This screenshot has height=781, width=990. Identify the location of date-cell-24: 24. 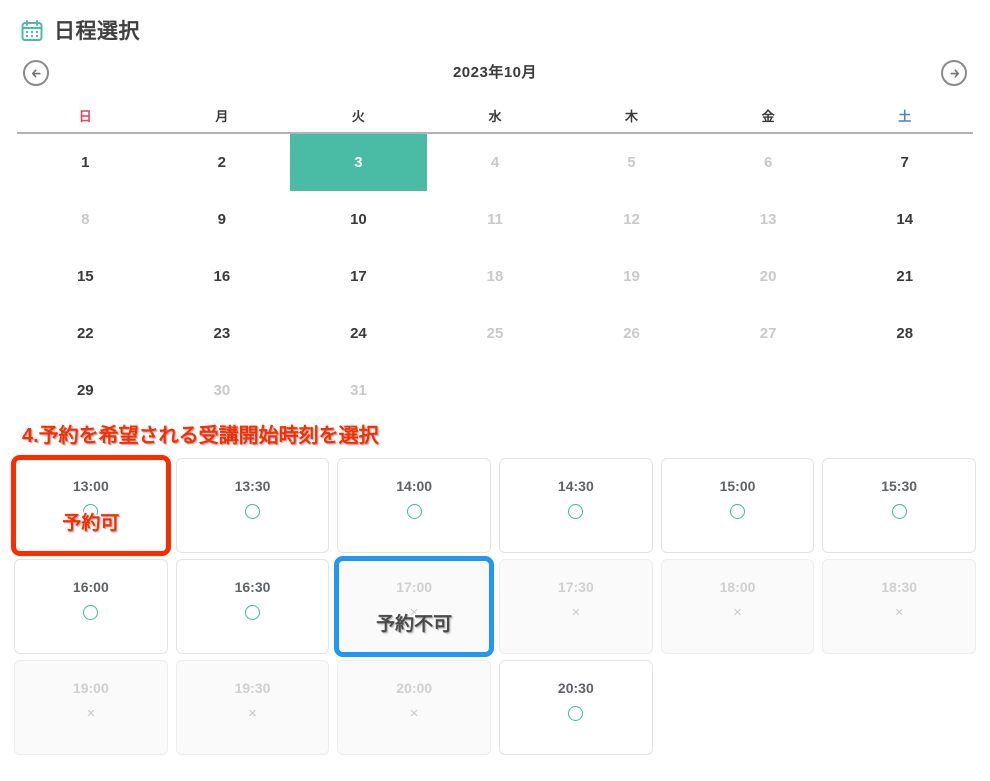
(358, 333).